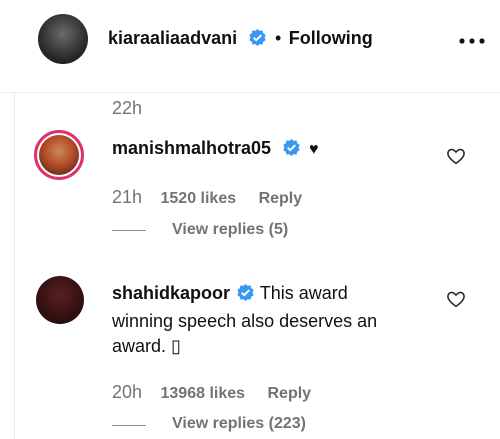  What do you see at coordinates (240, 40) in the screenshot?
I see `post-header: kiaraaliaadvani • Following` at bounding box center [240, 40].